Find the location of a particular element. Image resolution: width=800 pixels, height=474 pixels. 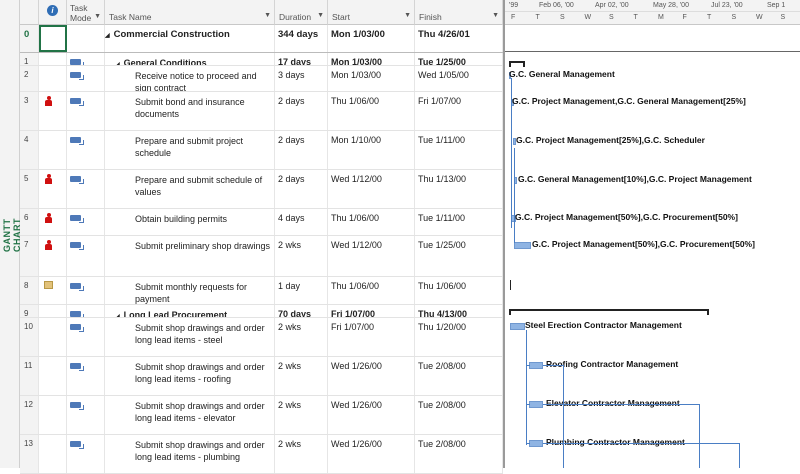

view-bar: GANTT CHART is located at coordinates (11, 234).